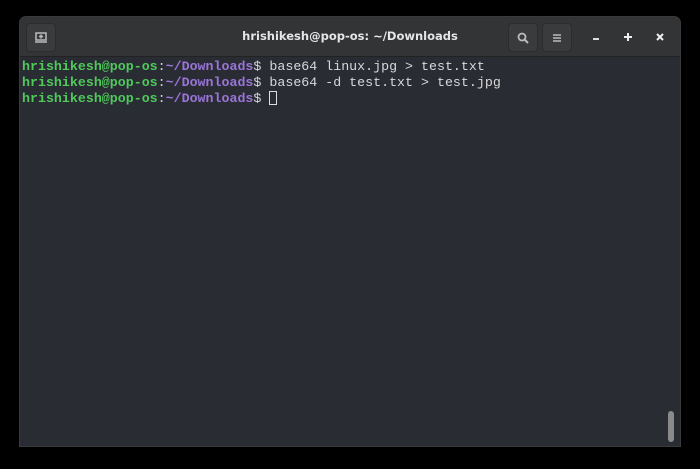 The height and width of the screenshot is (469, 700). What do you see at coordinates (273, 98) in the screenshot?
I see `text-cursor` at bounding box center [273, 98].